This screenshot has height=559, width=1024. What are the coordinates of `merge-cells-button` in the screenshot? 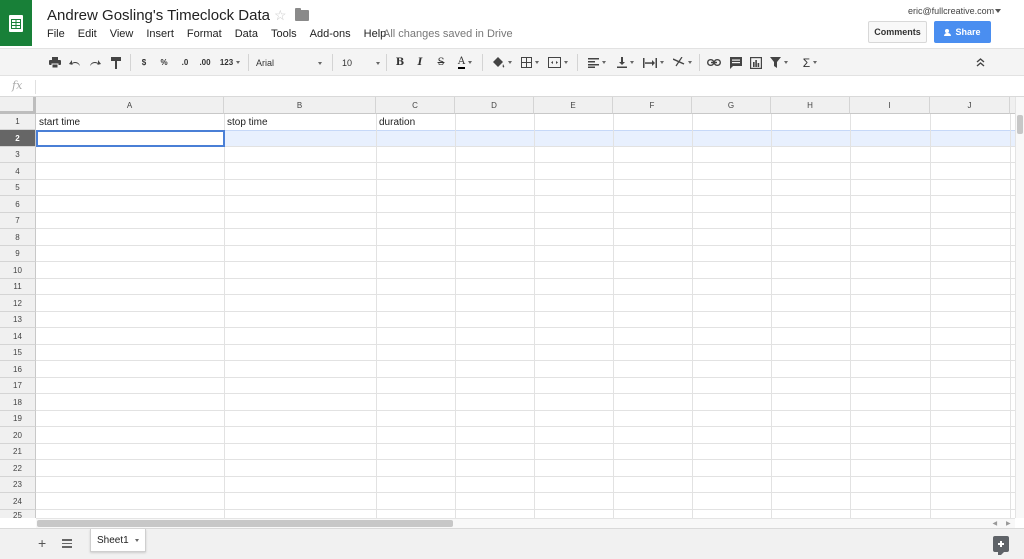 It's located at (558, 62).